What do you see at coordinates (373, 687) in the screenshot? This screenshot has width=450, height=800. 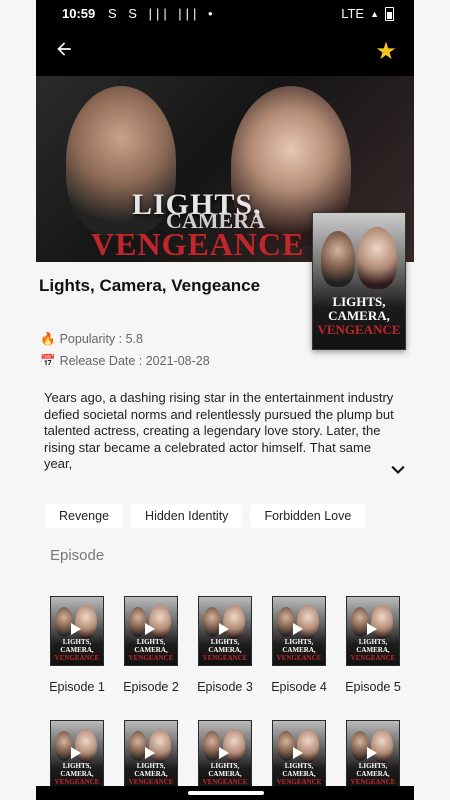 I see `episode-label: Episode 5` at bounding box center [373, 687].